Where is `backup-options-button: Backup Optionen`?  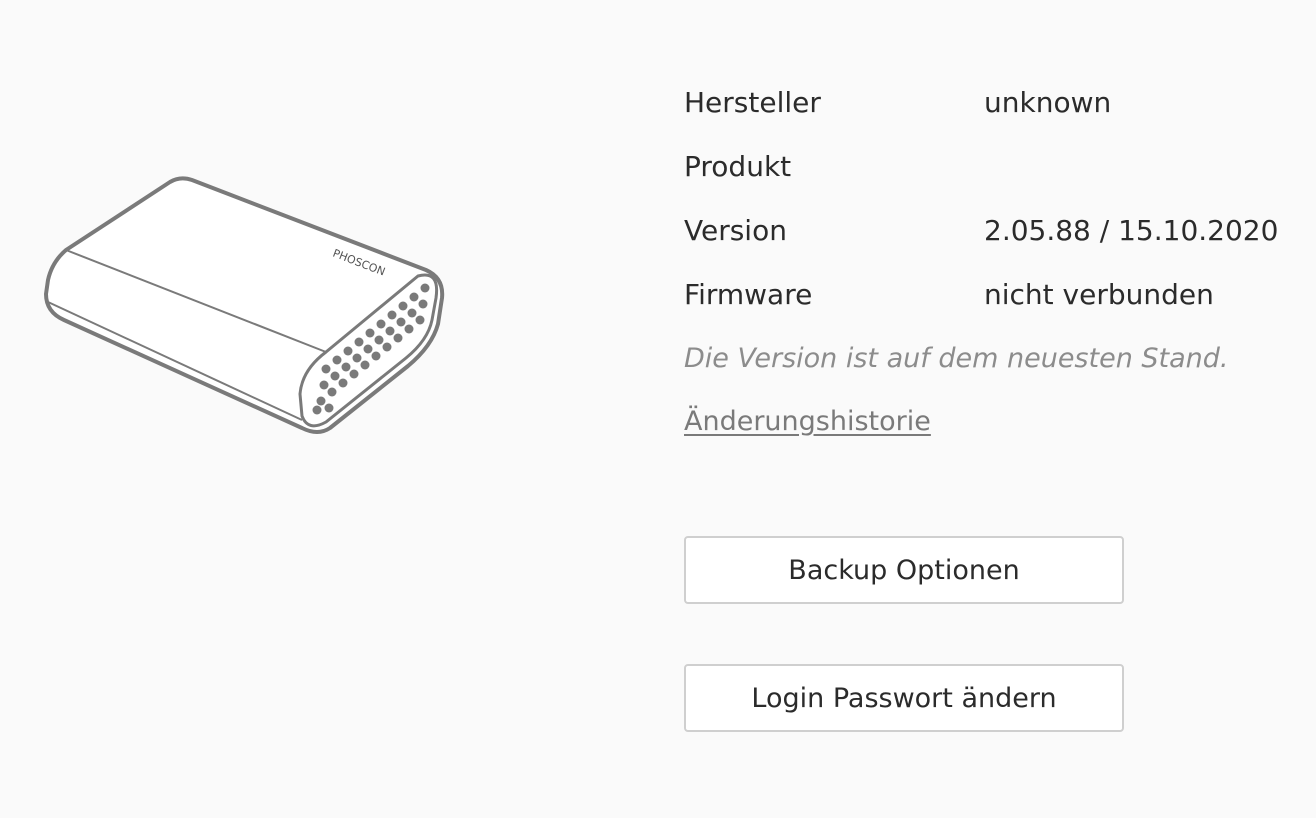 backup-options-button: Backup Optionen is located at coordinates (904, 570).